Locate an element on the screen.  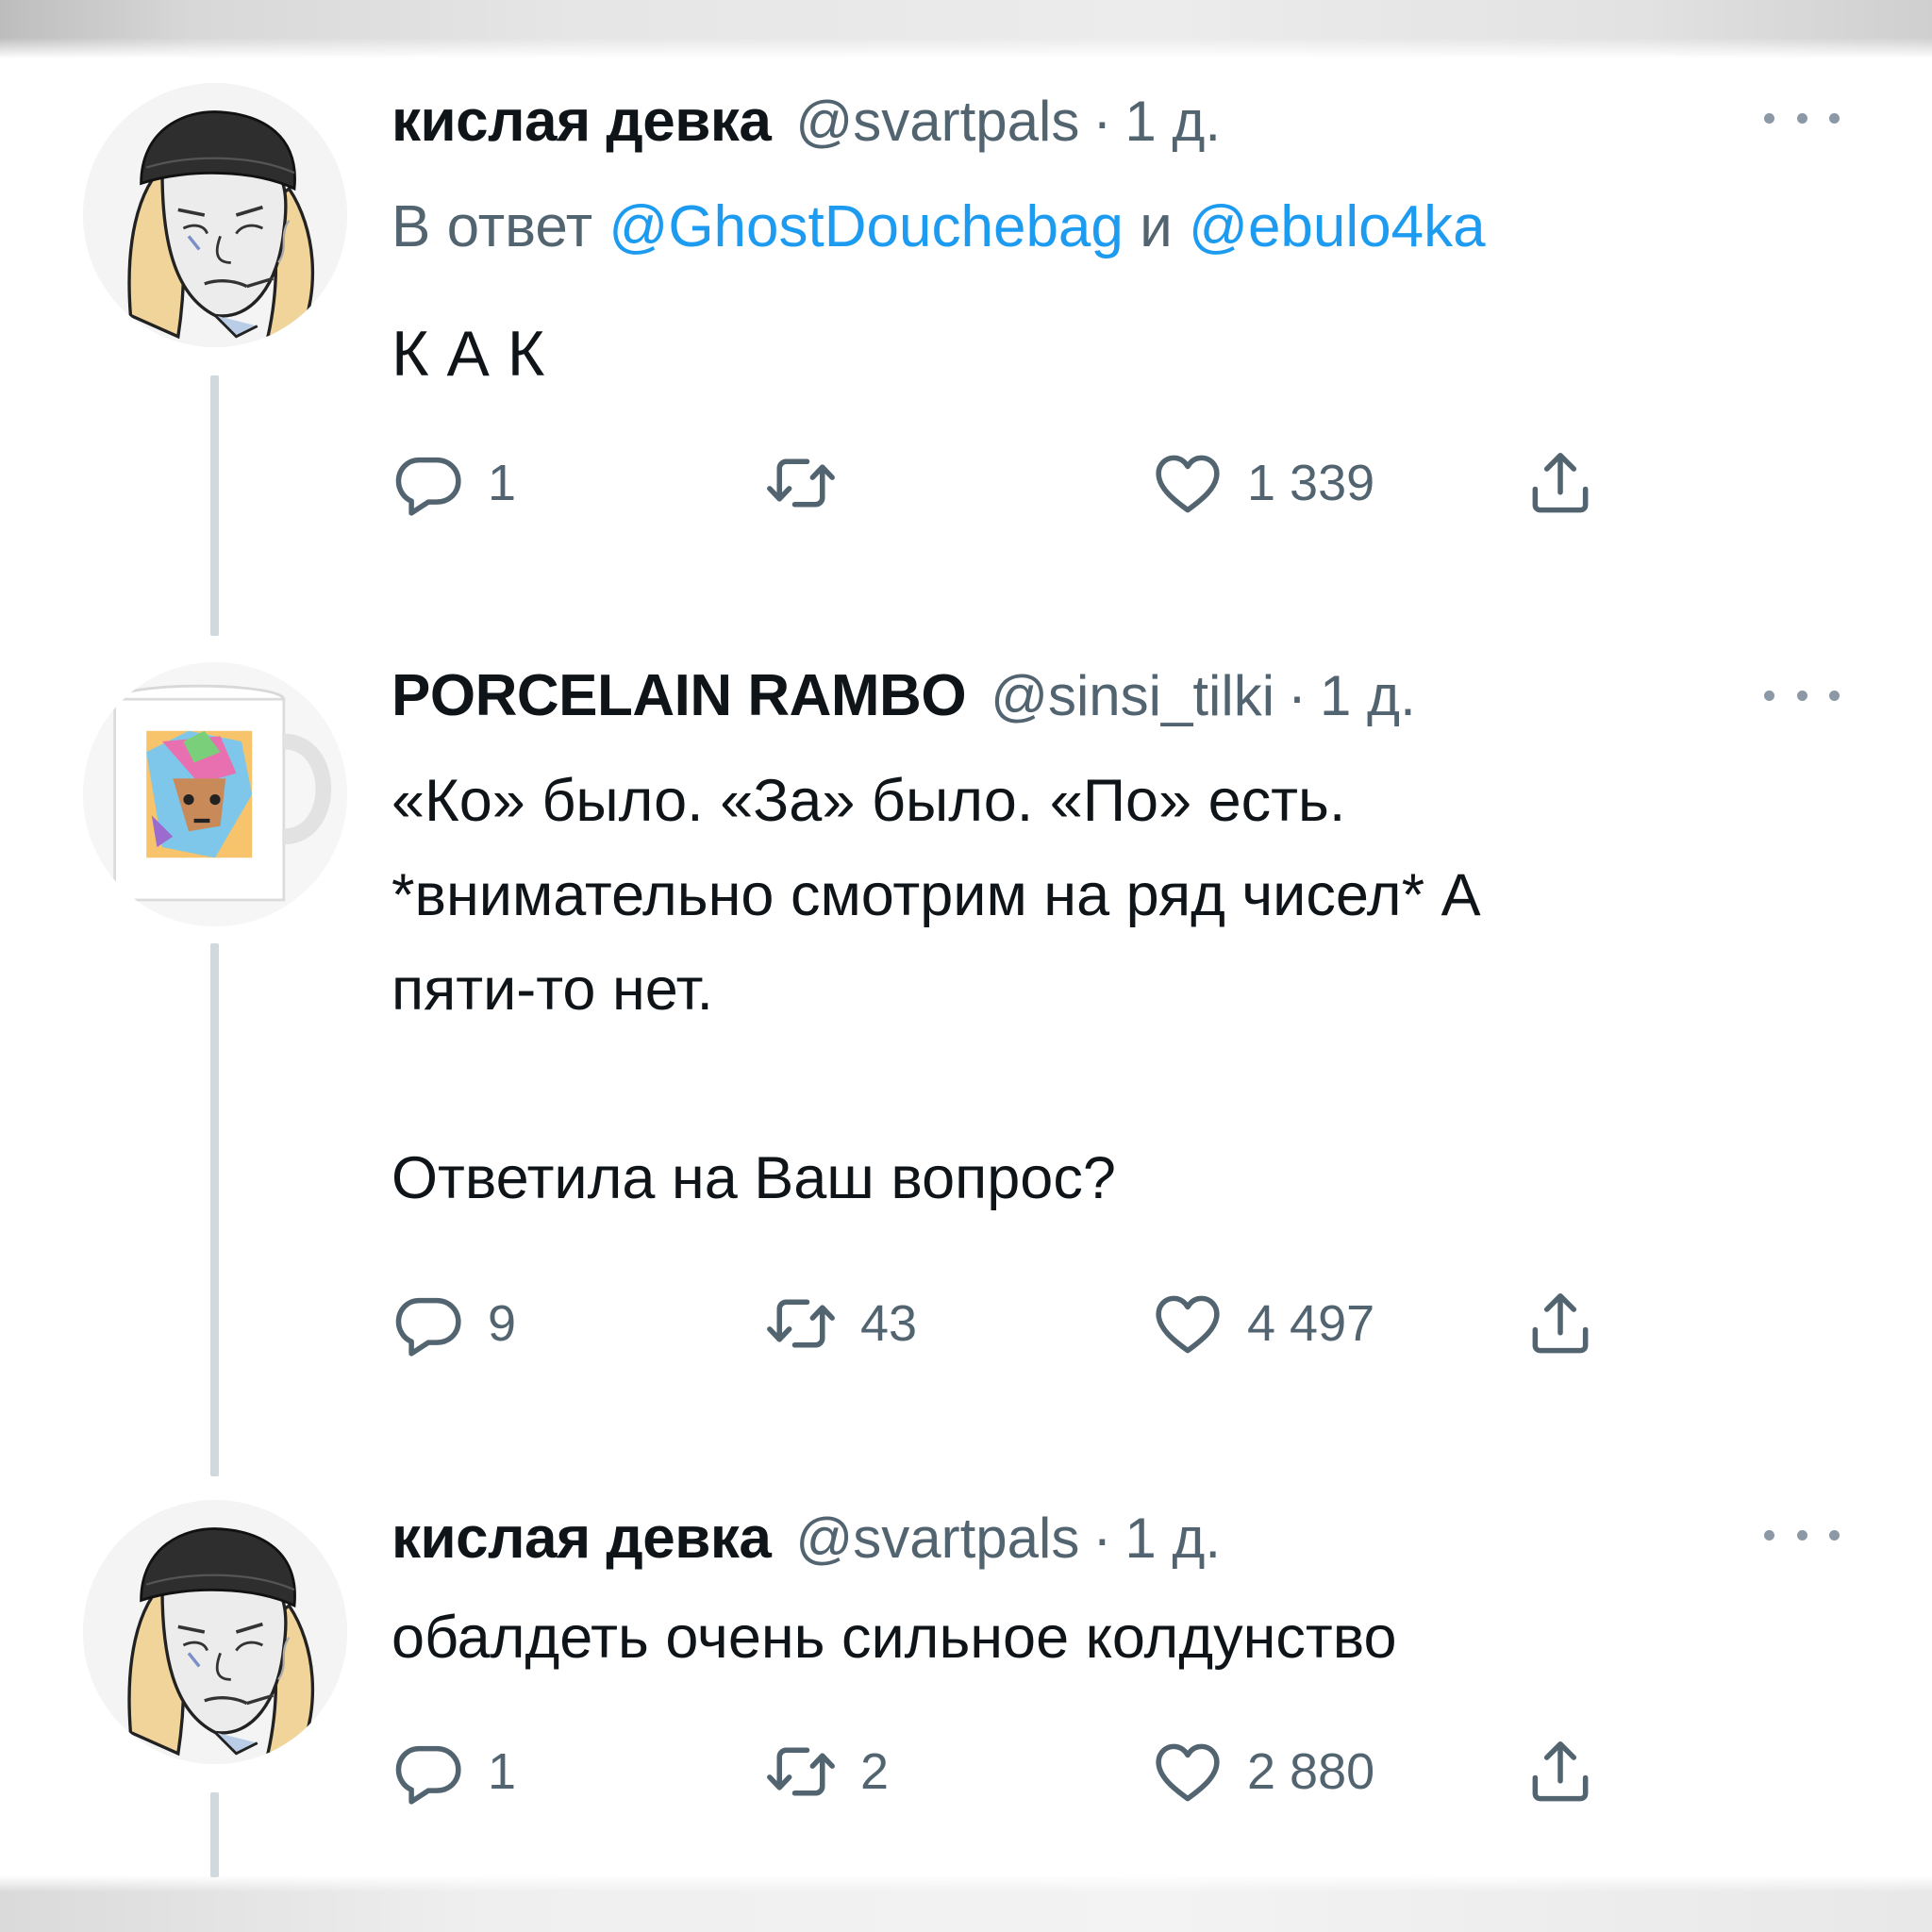
reply-context: В ответ @GhostDouchebag и @ebulo4ka is located at coordinates (938, 227).